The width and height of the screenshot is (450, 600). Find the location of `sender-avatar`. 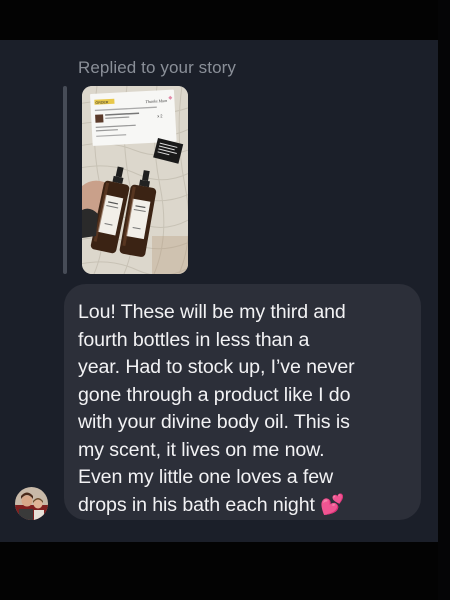

sender-avatar is located at coordinates (31, 503).